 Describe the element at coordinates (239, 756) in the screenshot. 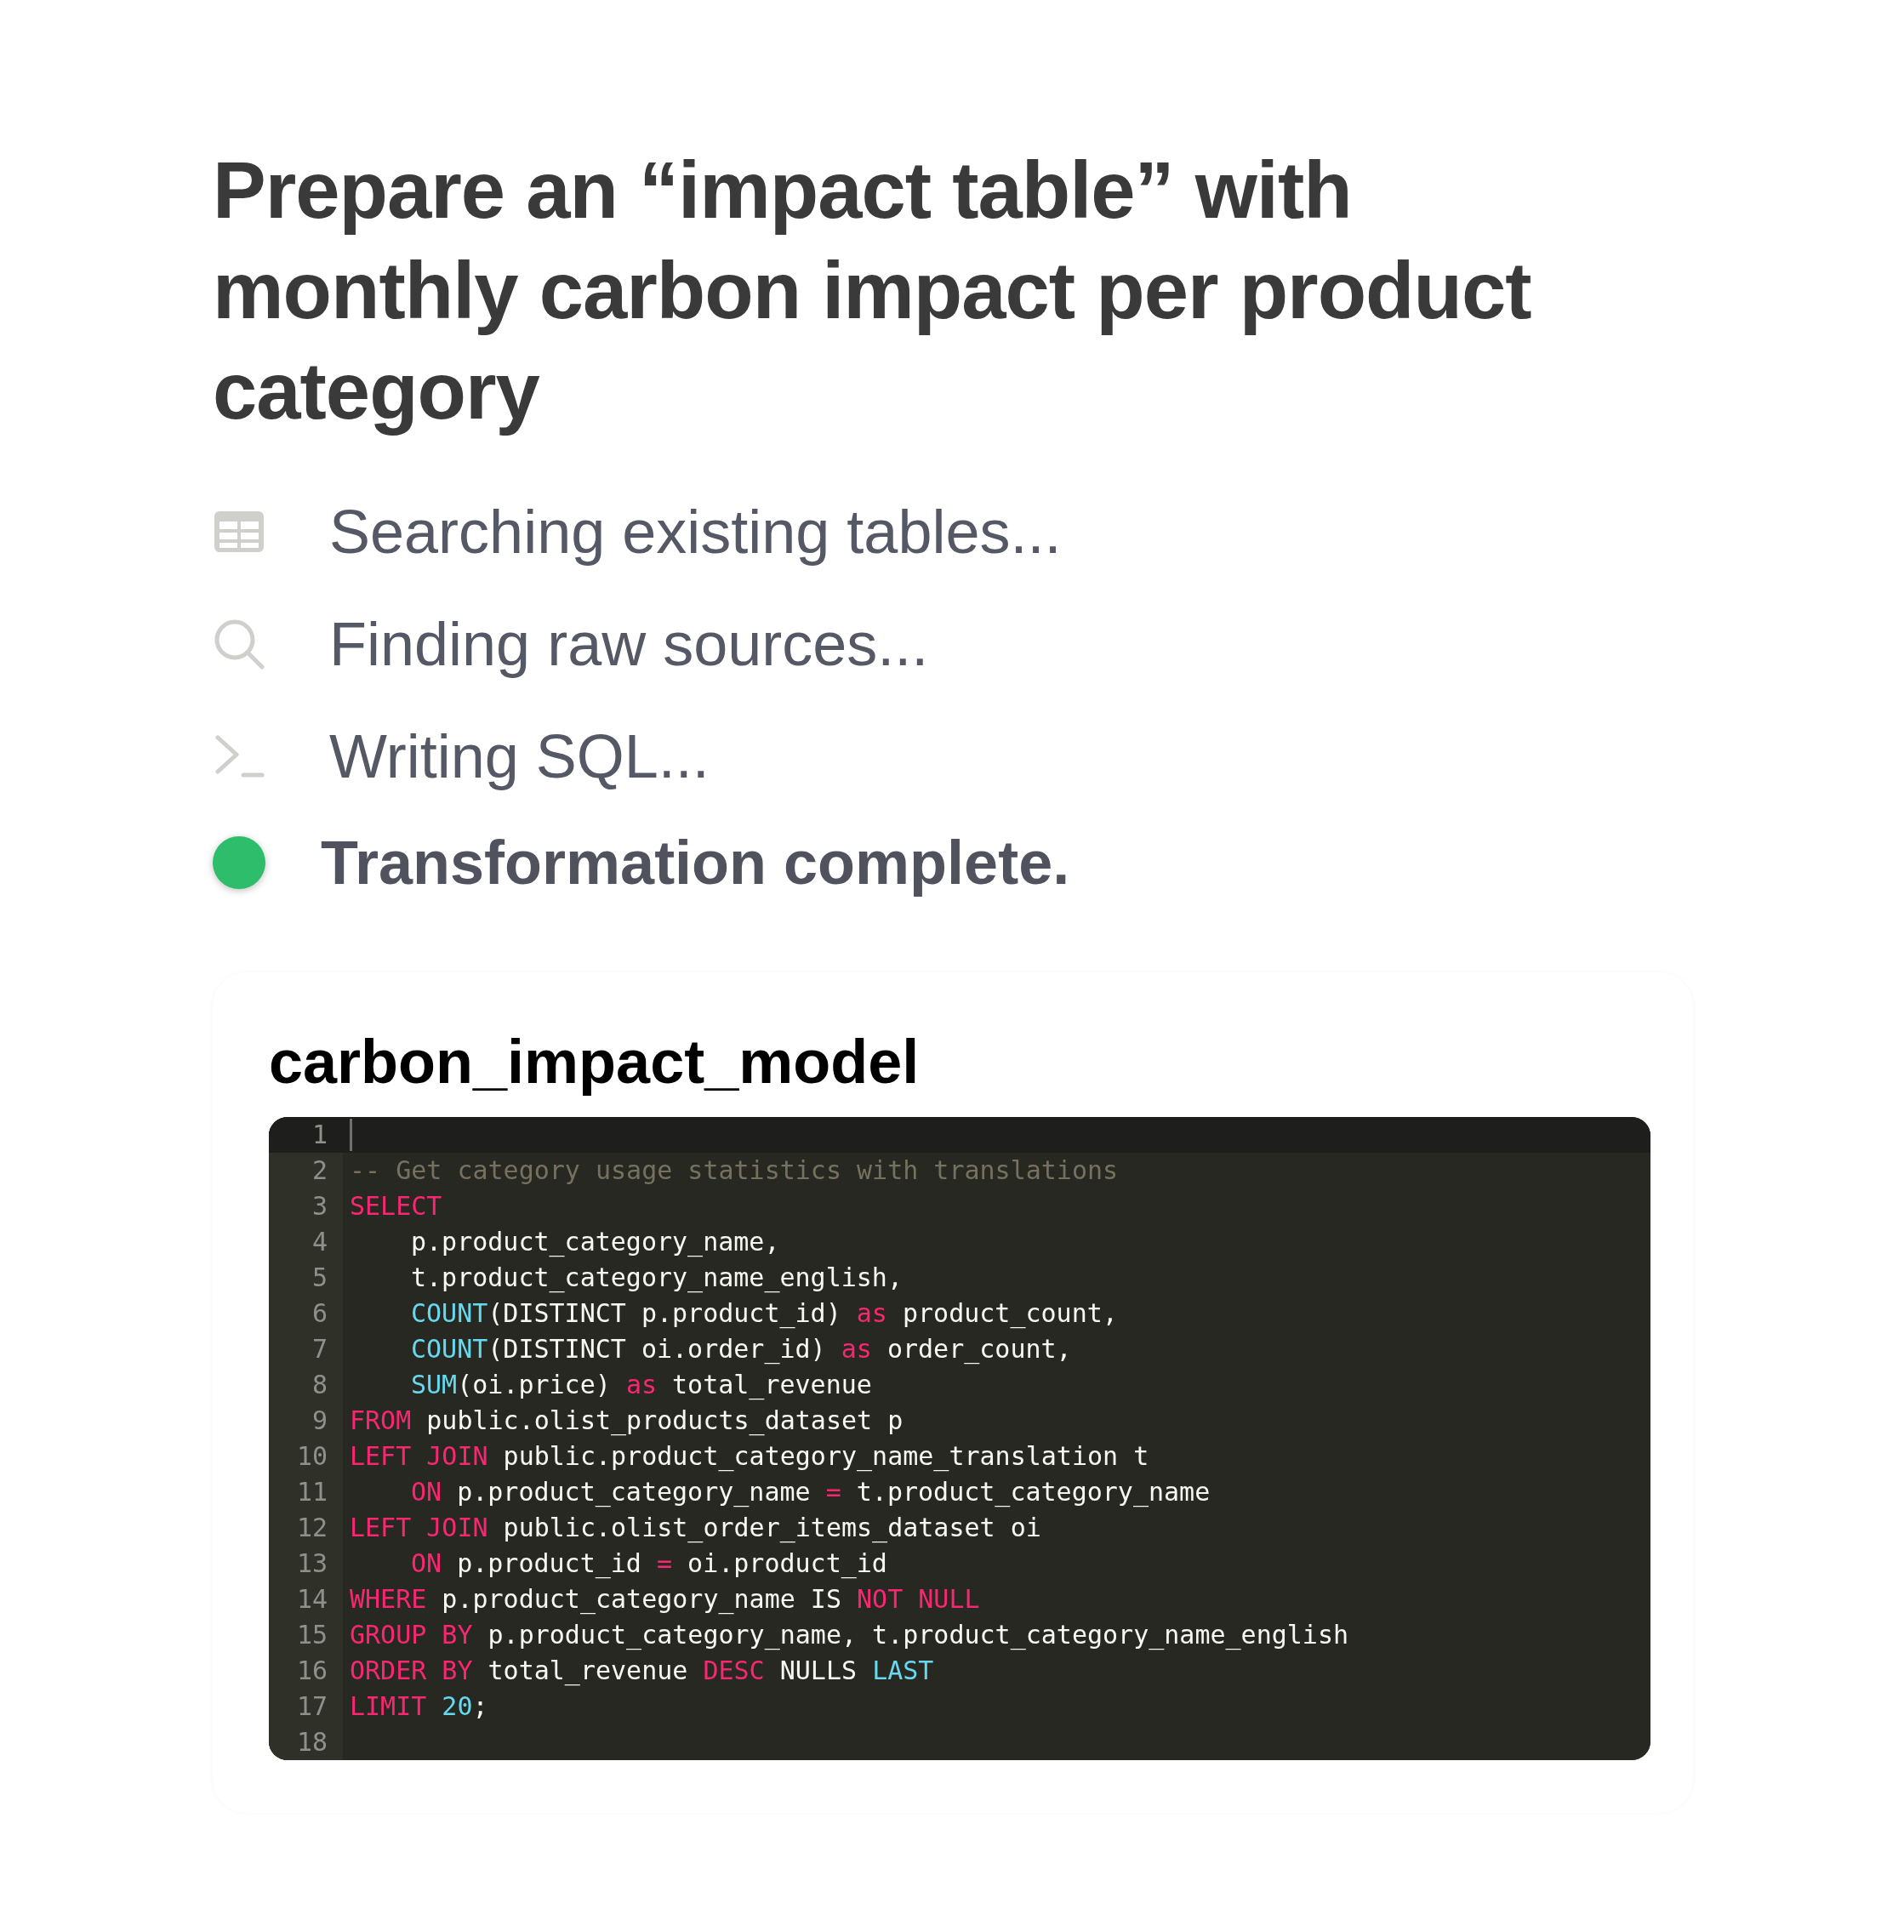

I see `terminal-icon` at that location.